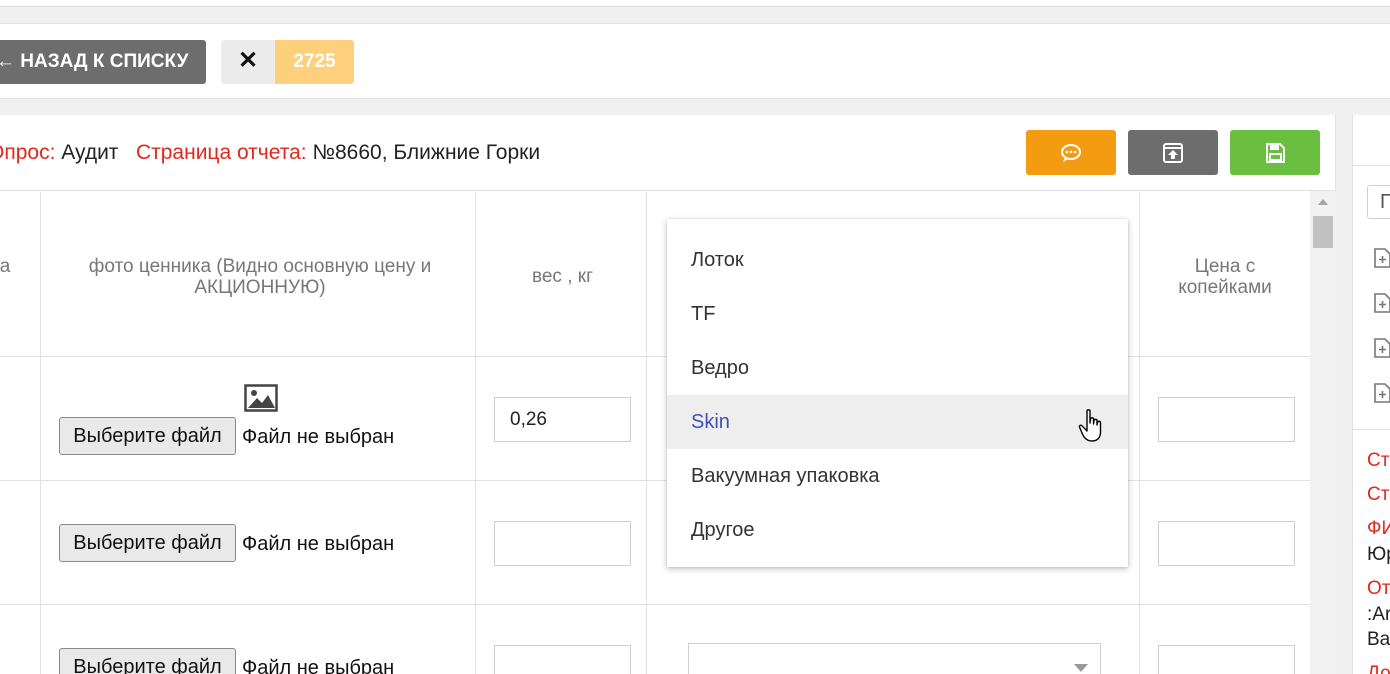 The width and height of the screenshot is (1390, 674). What do you see at coordinates (1323, 232) in the screenshot?
I see `scroll-thumb` at bounding box center [1323, 232].